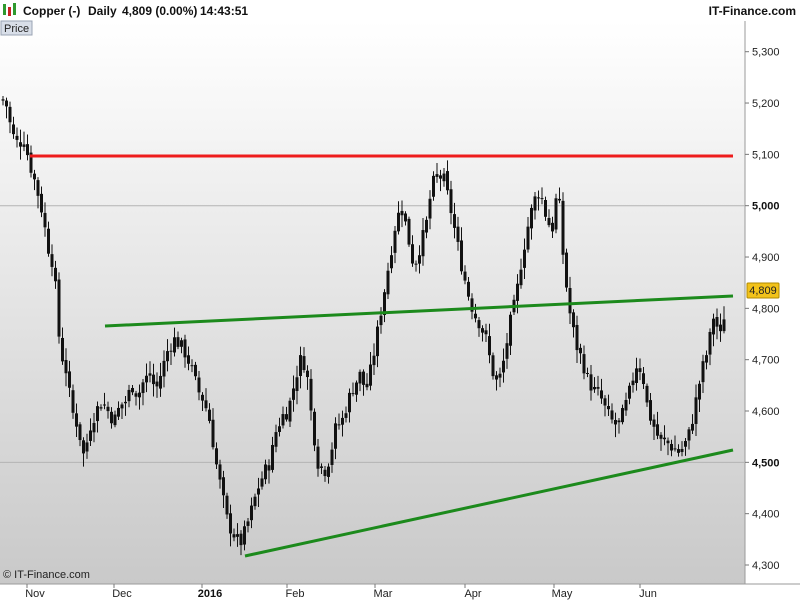 This screenshot has width=800, height=600. What do you see at coordinates (766, 566) in the screenshot?
I see `y-tick-label: 4,300` at bounding box center [766, 566].